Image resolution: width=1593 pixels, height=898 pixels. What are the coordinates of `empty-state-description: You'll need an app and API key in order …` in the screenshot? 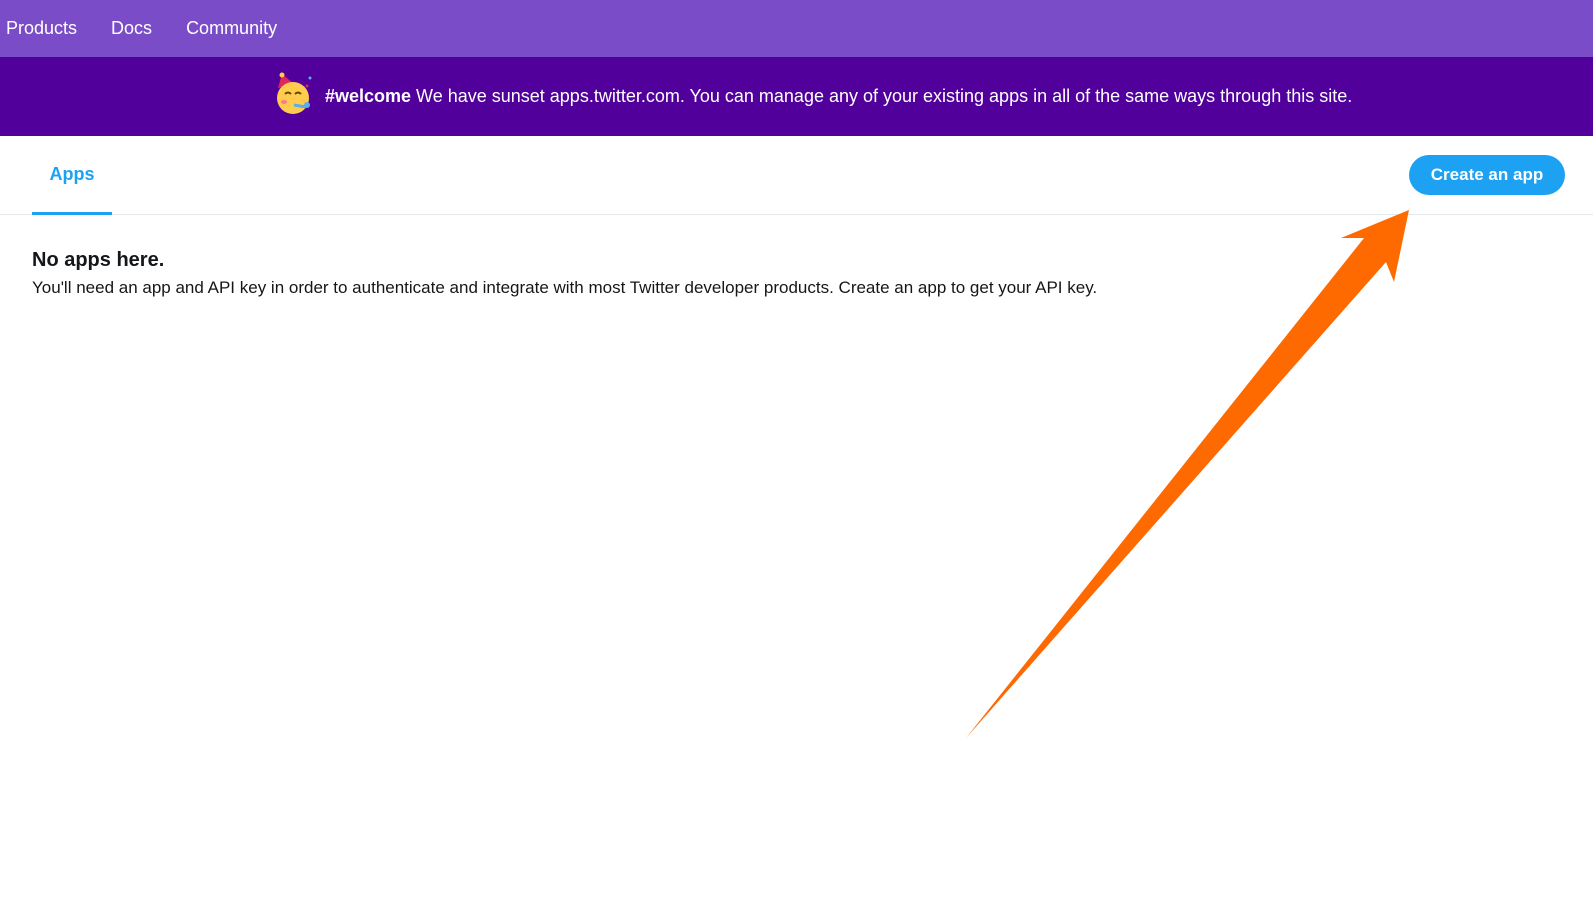 It's located at (565, 287).